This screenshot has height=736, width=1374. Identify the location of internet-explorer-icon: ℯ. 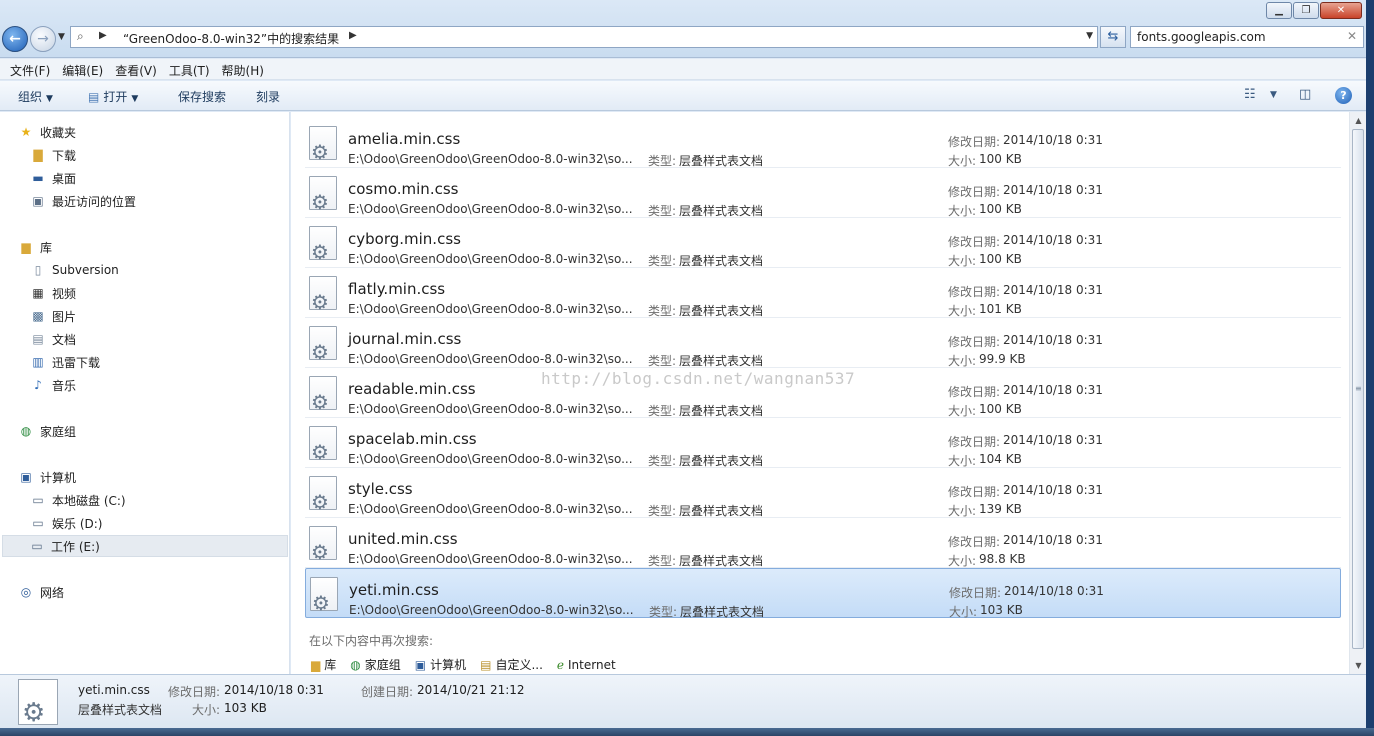
(560, 664).